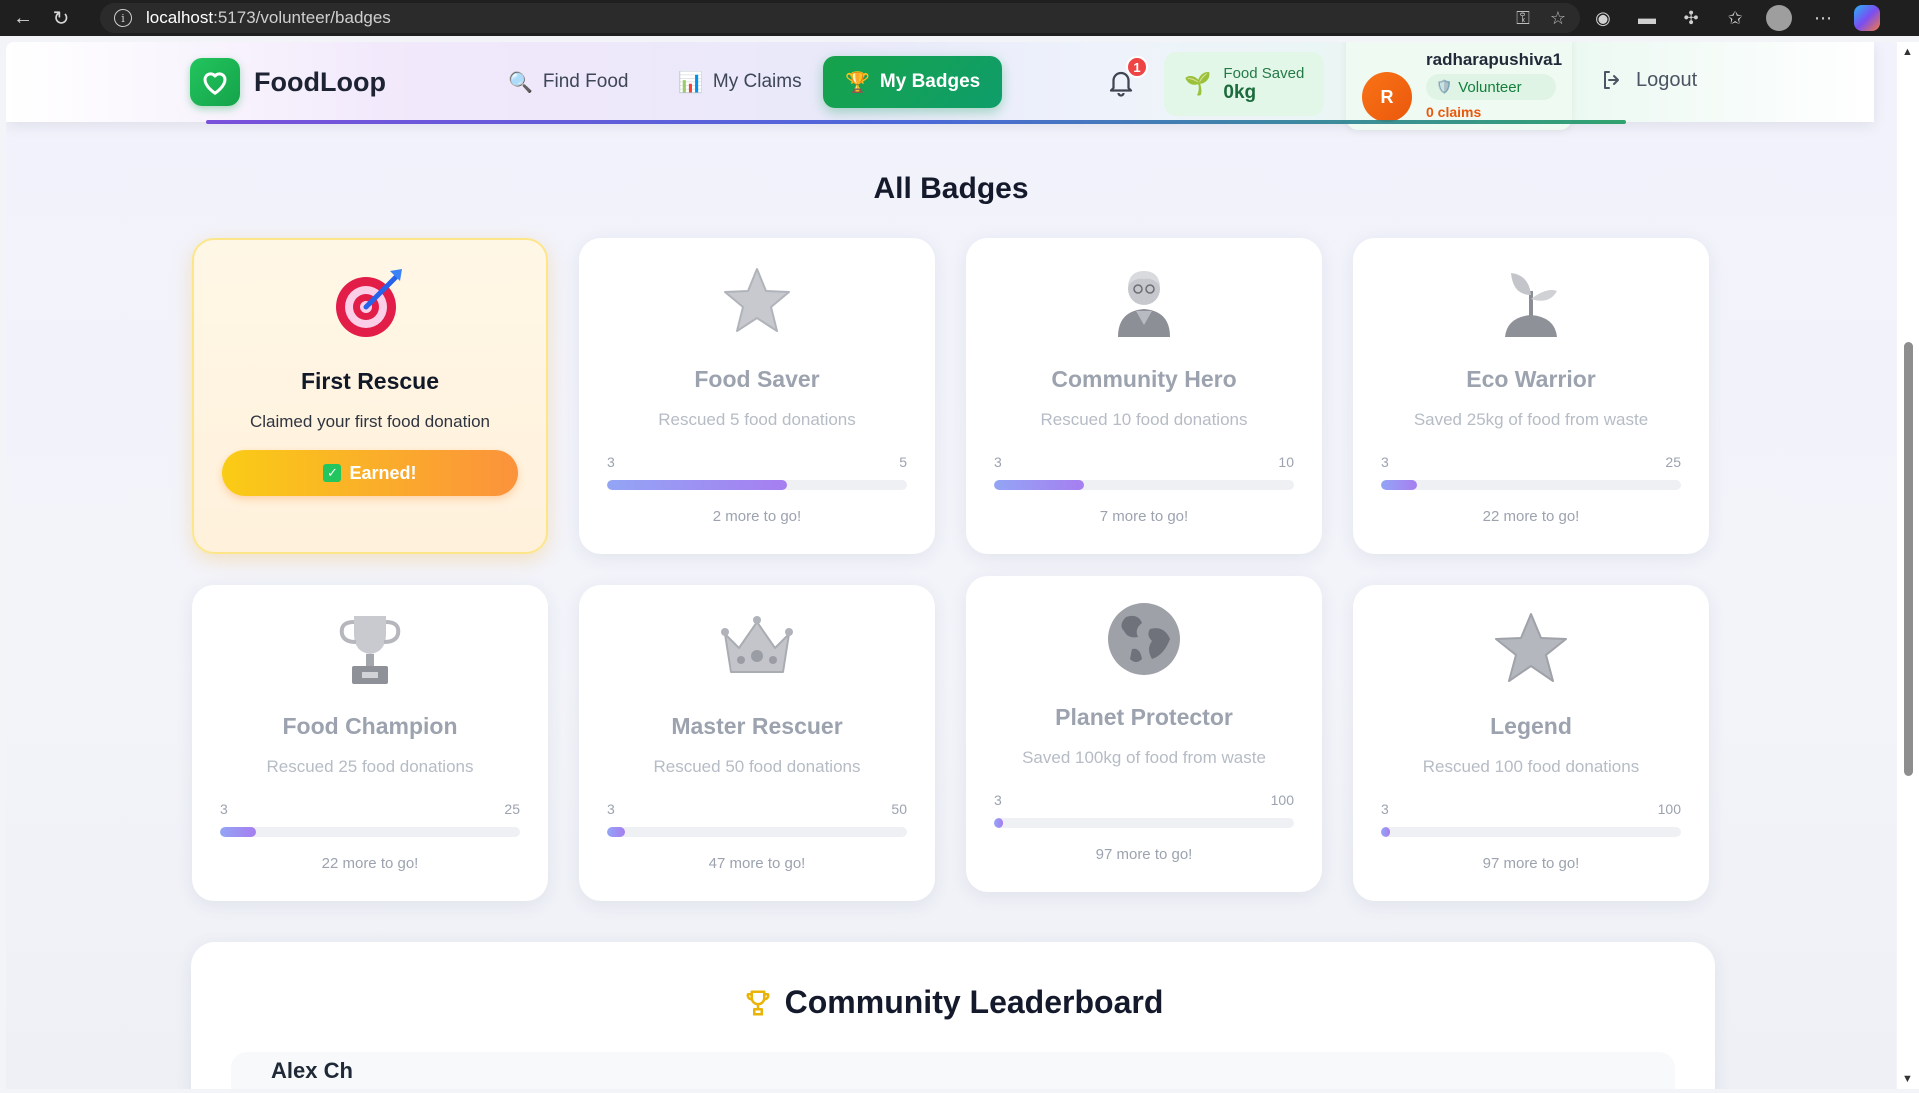  Describe the element at coordinates (1667, 79) in the screenshot. I see `logout-label: Logout` at that location.